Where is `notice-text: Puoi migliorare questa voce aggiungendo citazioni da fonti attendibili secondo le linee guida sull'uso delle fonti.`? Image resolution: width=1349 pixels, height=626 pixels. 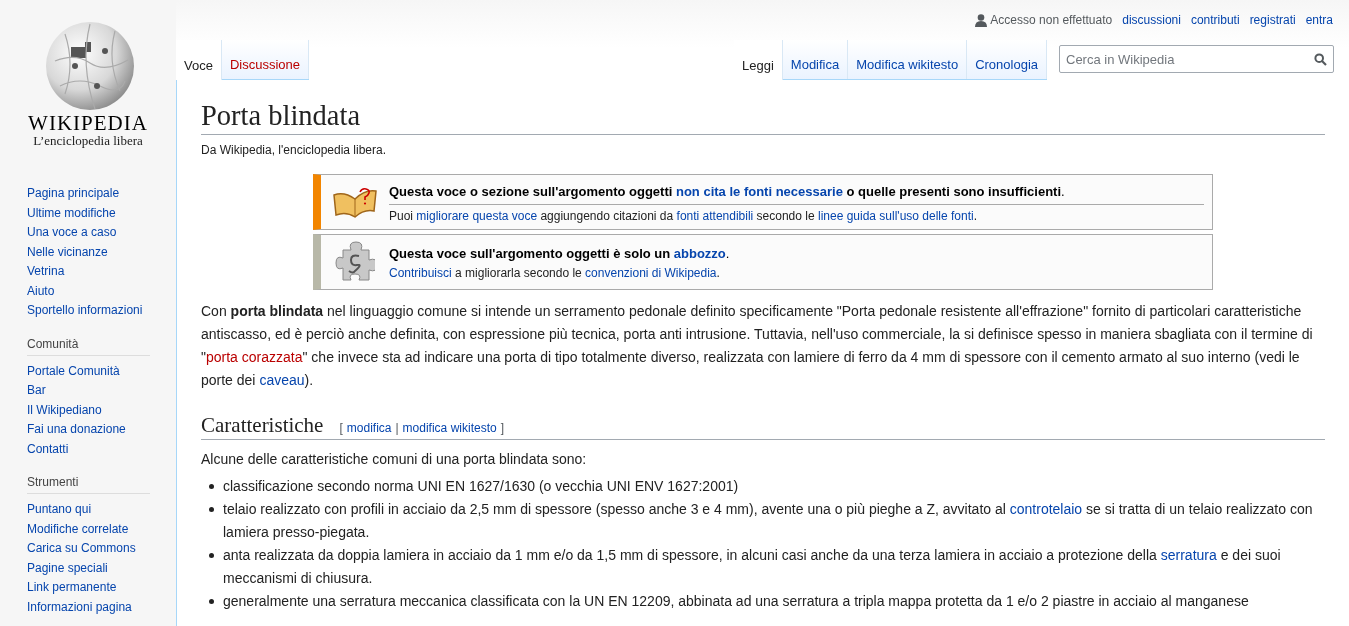
notice-text: Puoi migliorare questa voce aggiungendo citazioni da fonti attendibili secondo le linee guida sull'uso delle fonti. is located at coordinates (684, 215).